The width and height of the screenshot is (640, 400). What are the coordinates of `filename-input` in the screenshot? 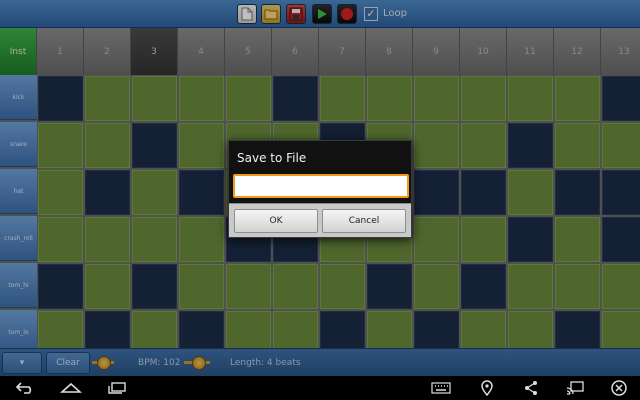 It's located at (321, 186).